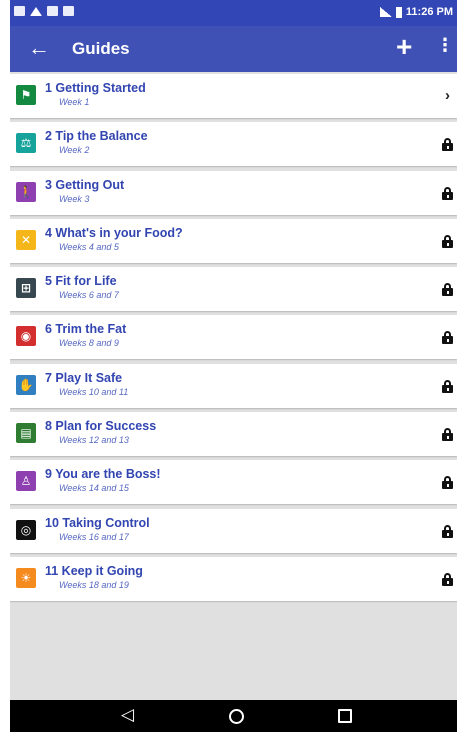  I want to click on guide-weeks: Week 1, so click(74, 102).